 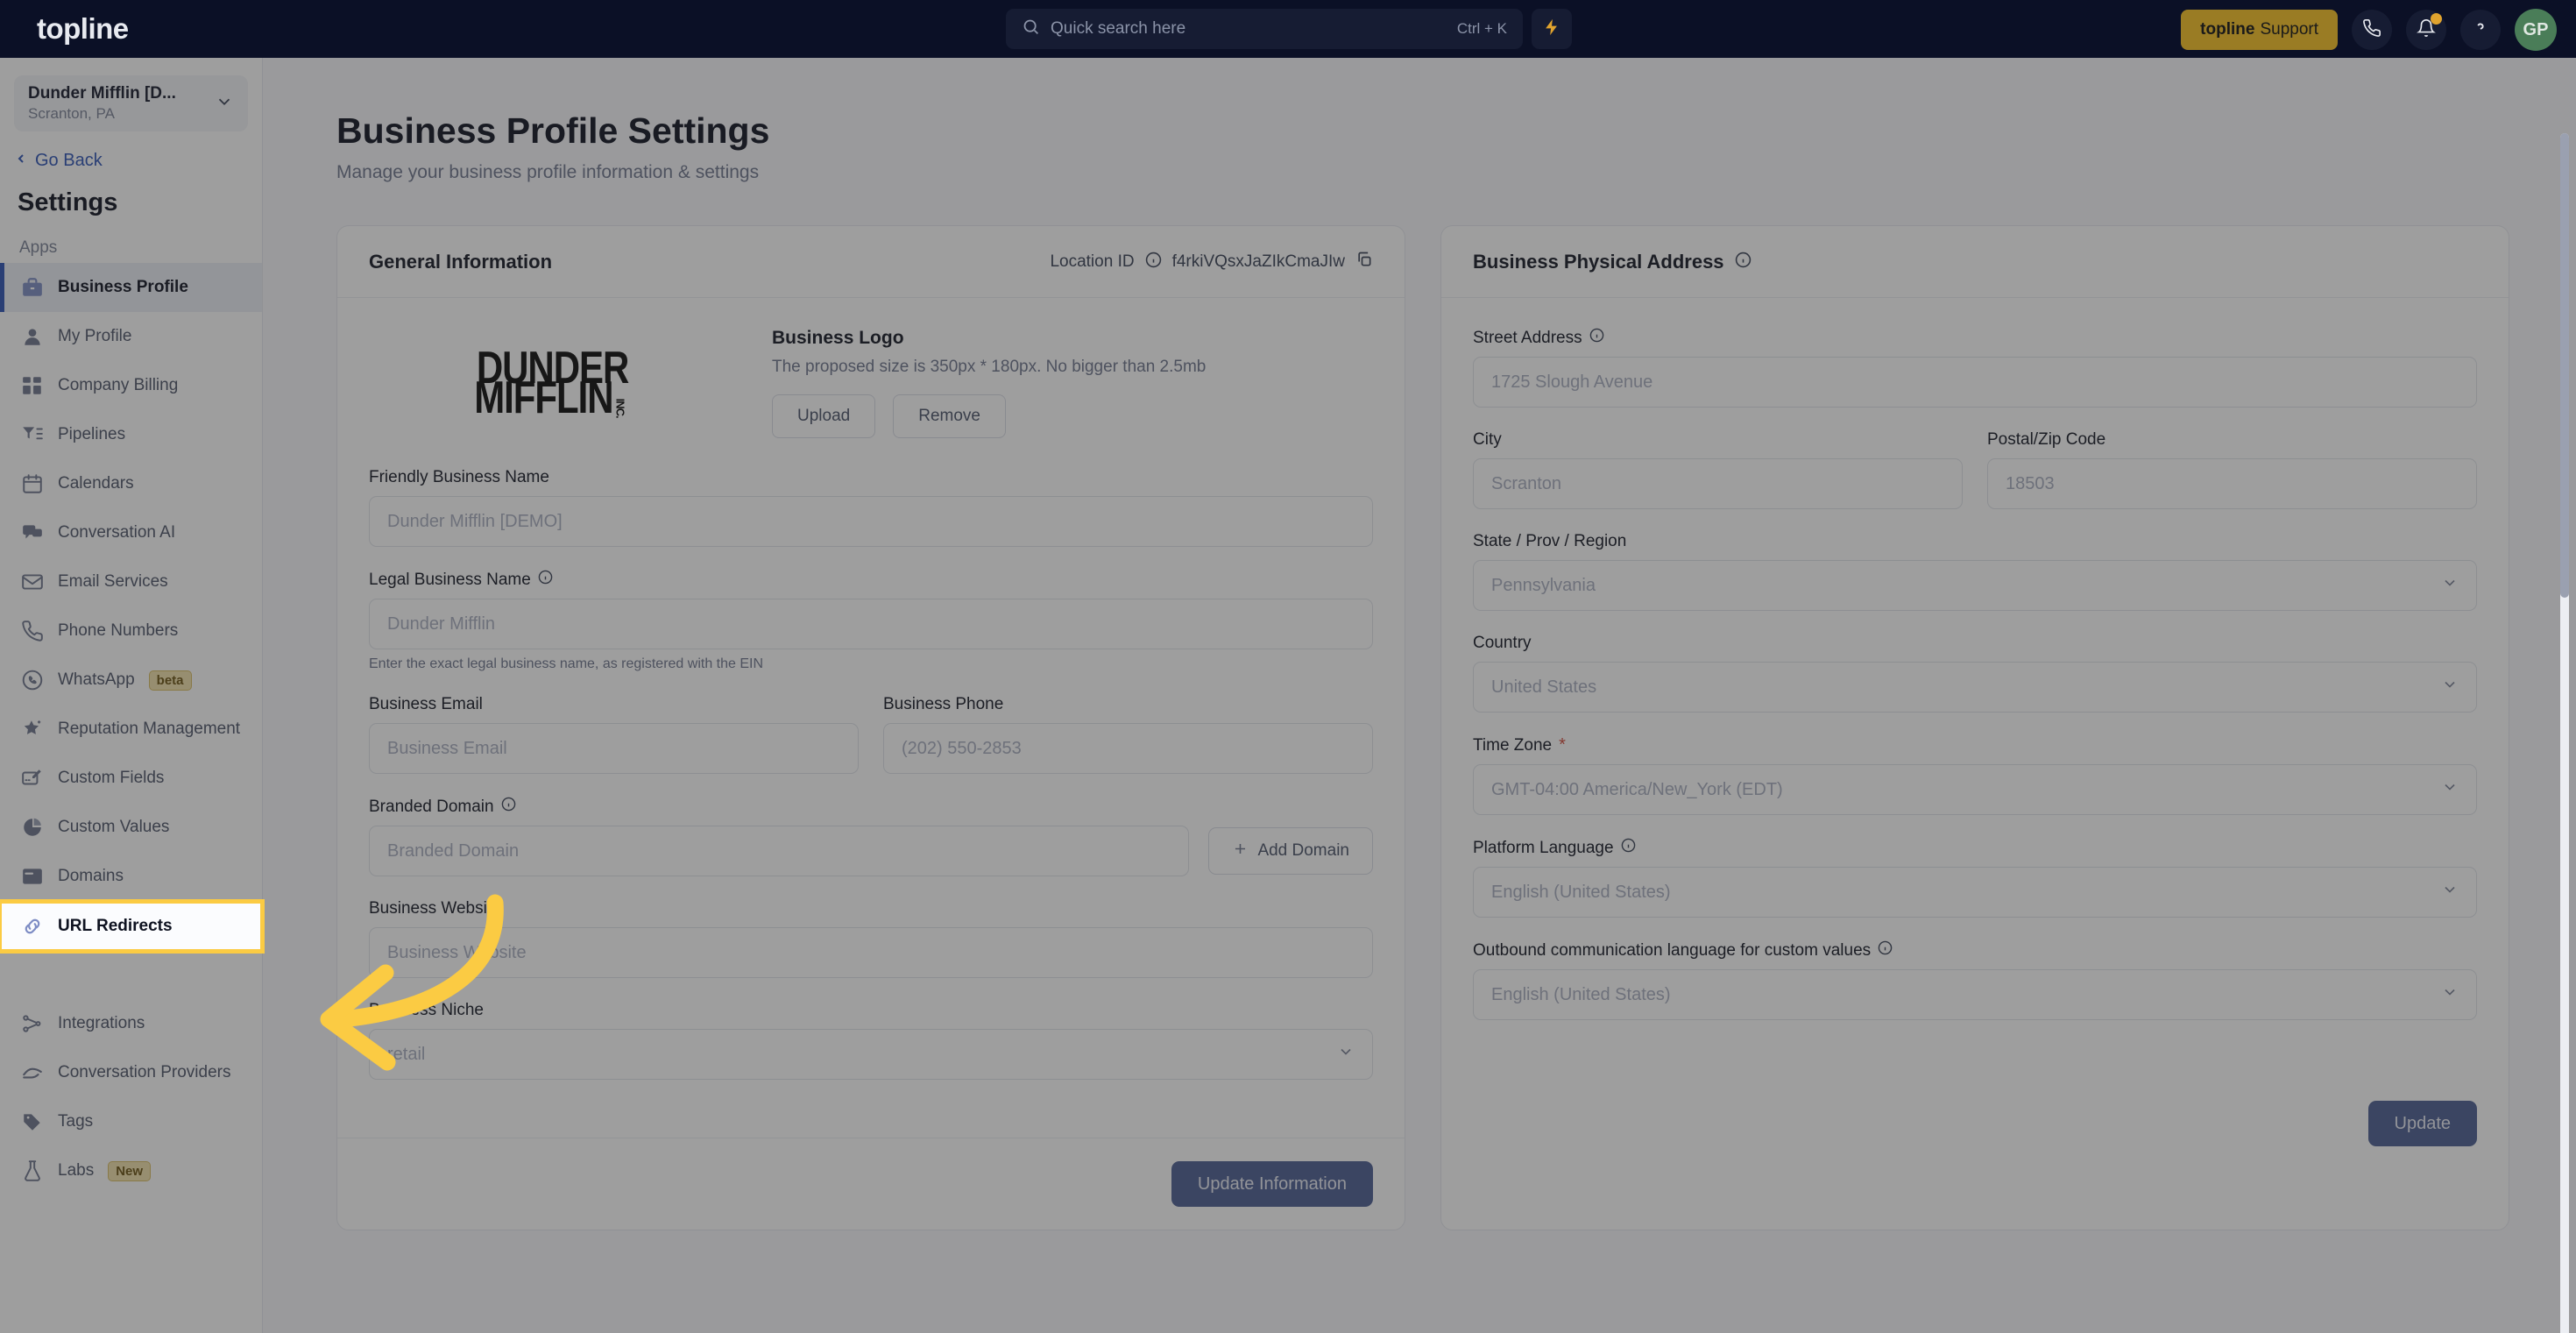 What do you see at coordinates (2564, 733) in the screenshot?
I see `vertical-scrollbar` at bounding box center [2564, 733].